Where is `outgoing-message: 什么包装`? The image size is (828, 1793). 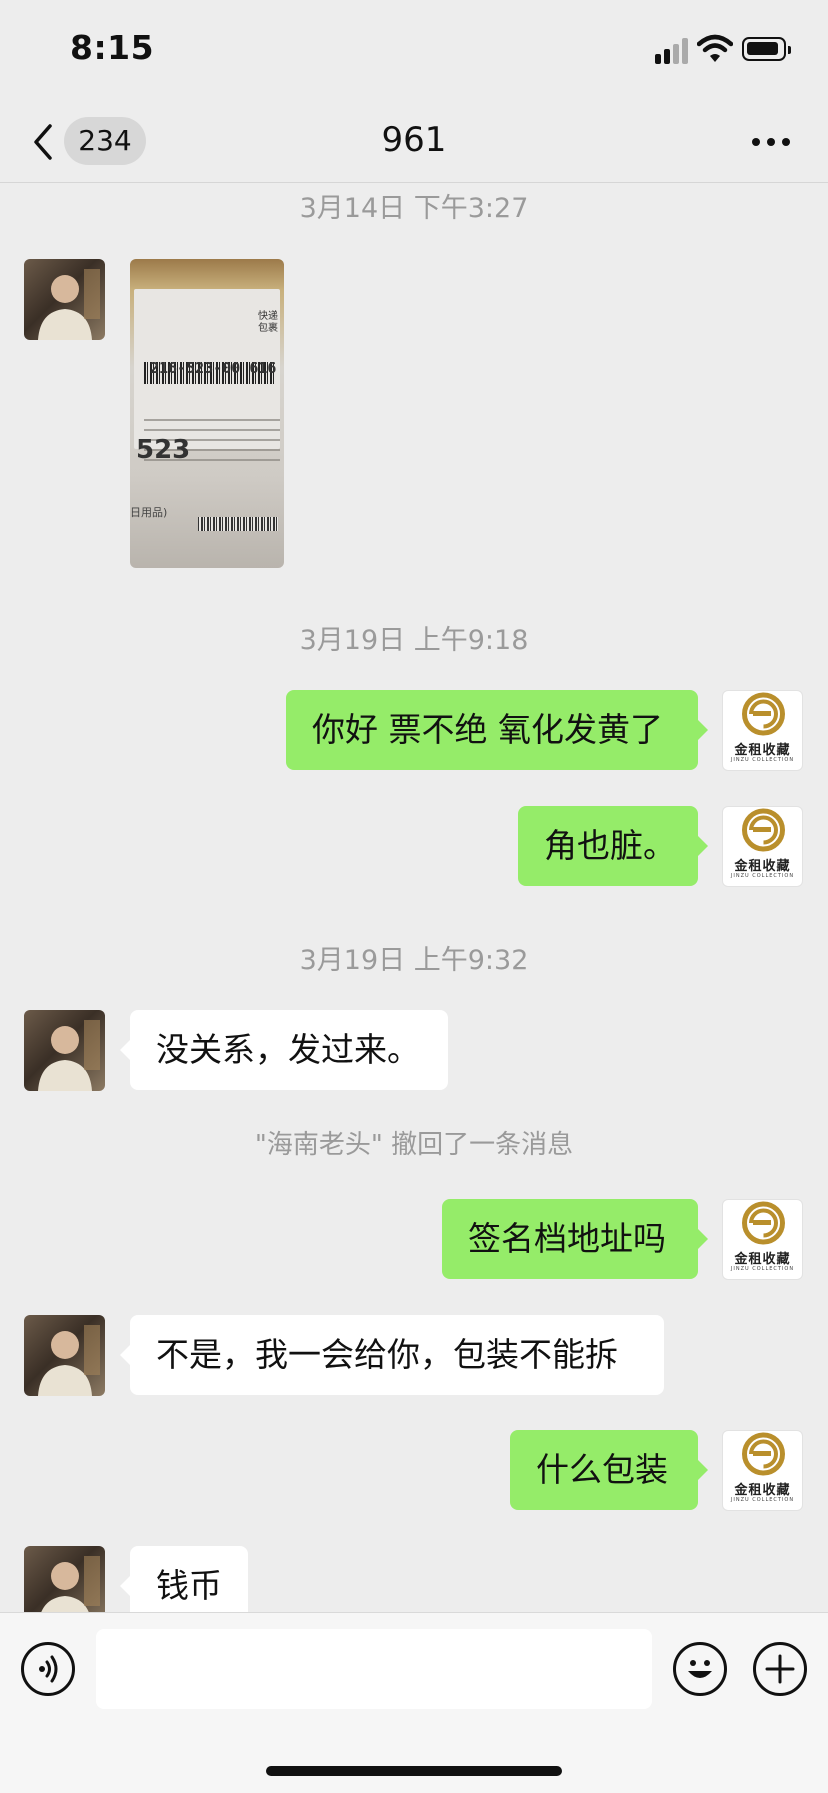
outgoing-message: 什么包装 is located at coordinates (609, 1470).